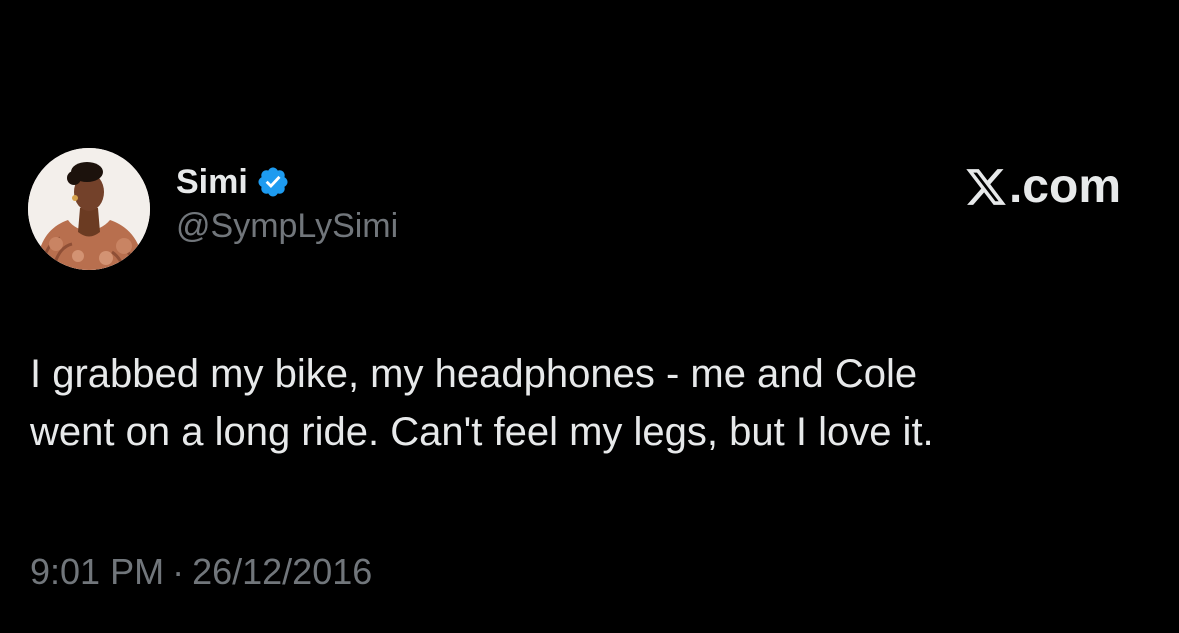 The image size is (1179, 633). I want to click on verified-badge-icon, so click(273, 182).